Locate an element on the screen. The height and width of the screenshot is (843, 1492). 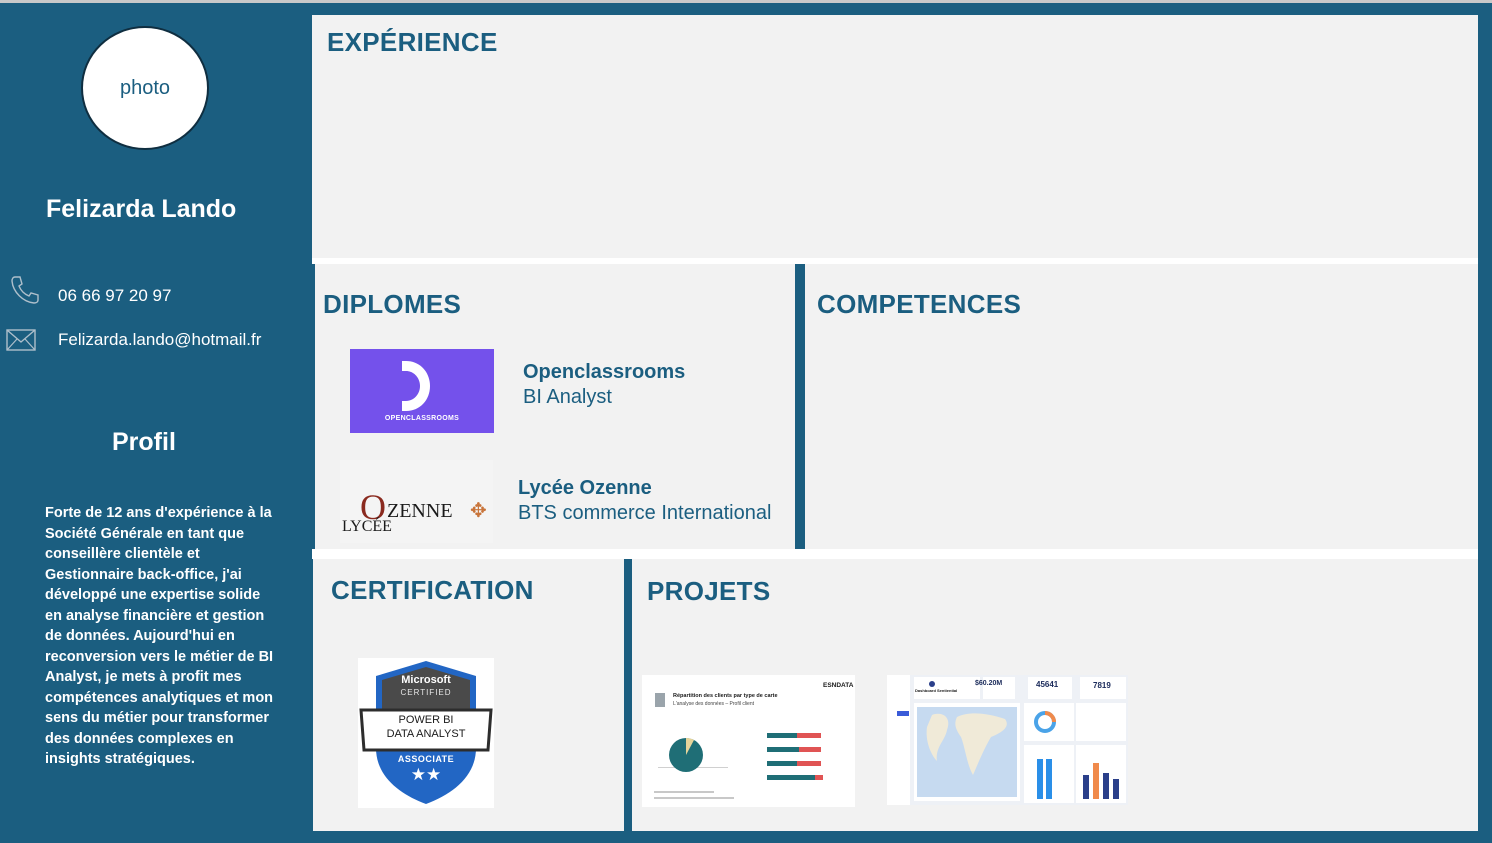
openclassrooms-wordmark: OPENCLASSROOMS is located at coordinates (422, 418).